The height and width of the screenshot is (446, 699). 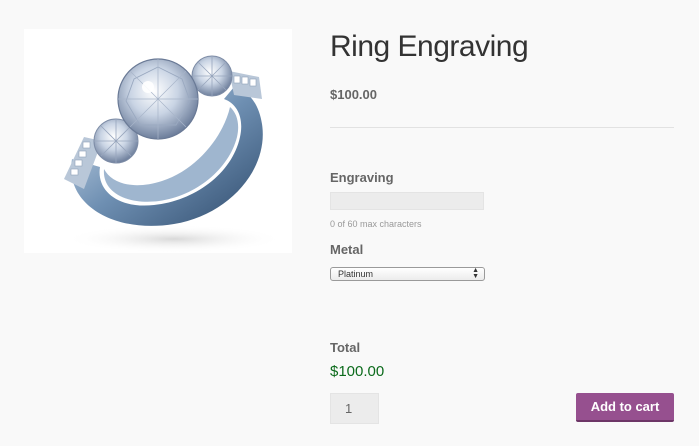 I want to click on engraving-label: Engraving, so click(x=362, y=177).